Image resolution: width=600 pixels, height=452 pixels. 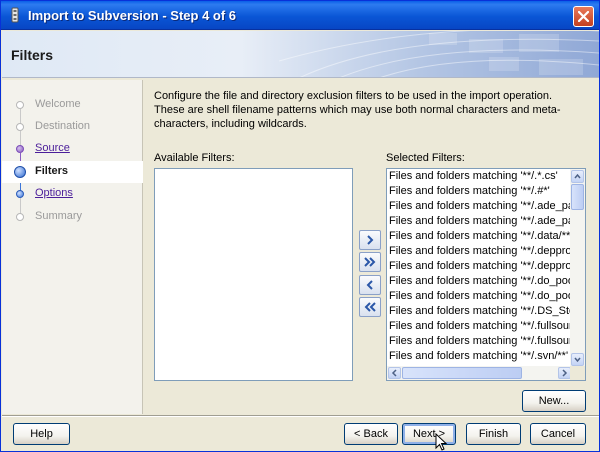 I want to click on scroll-corner, so click(x=577, y=373).